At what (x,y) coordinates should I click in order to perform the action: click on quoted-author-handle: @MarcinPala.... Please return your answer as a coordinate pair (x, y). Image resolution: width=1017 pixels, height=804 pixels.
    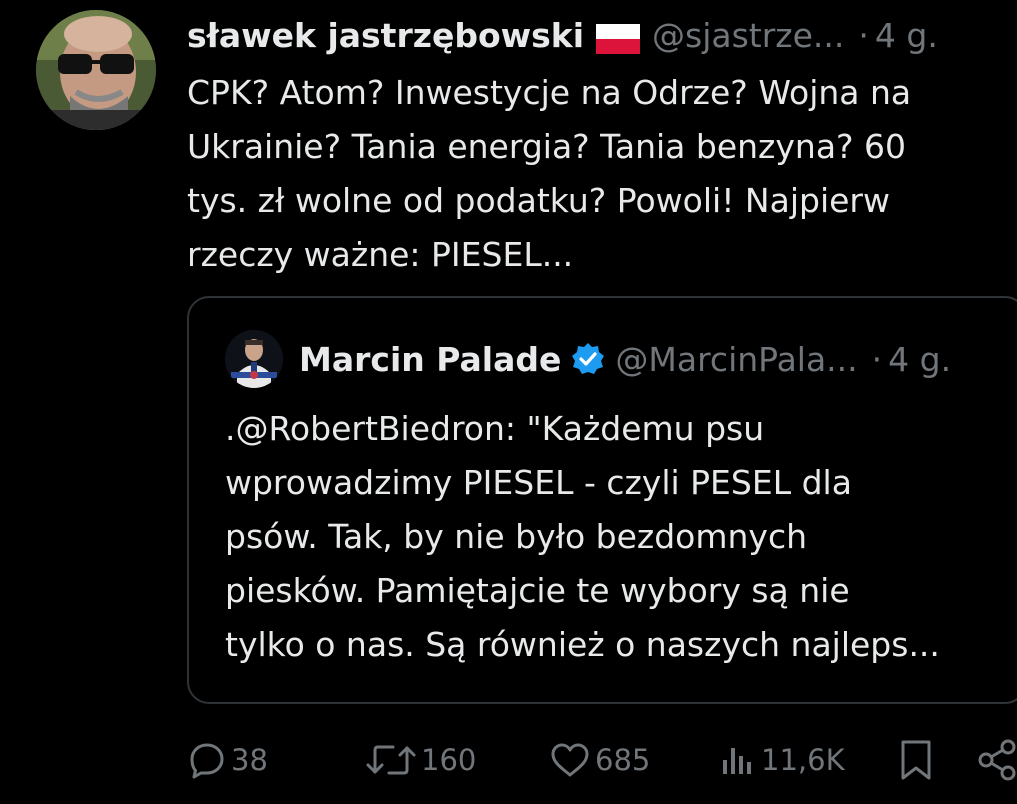
    Looking at the image, I should click on (736, 359).